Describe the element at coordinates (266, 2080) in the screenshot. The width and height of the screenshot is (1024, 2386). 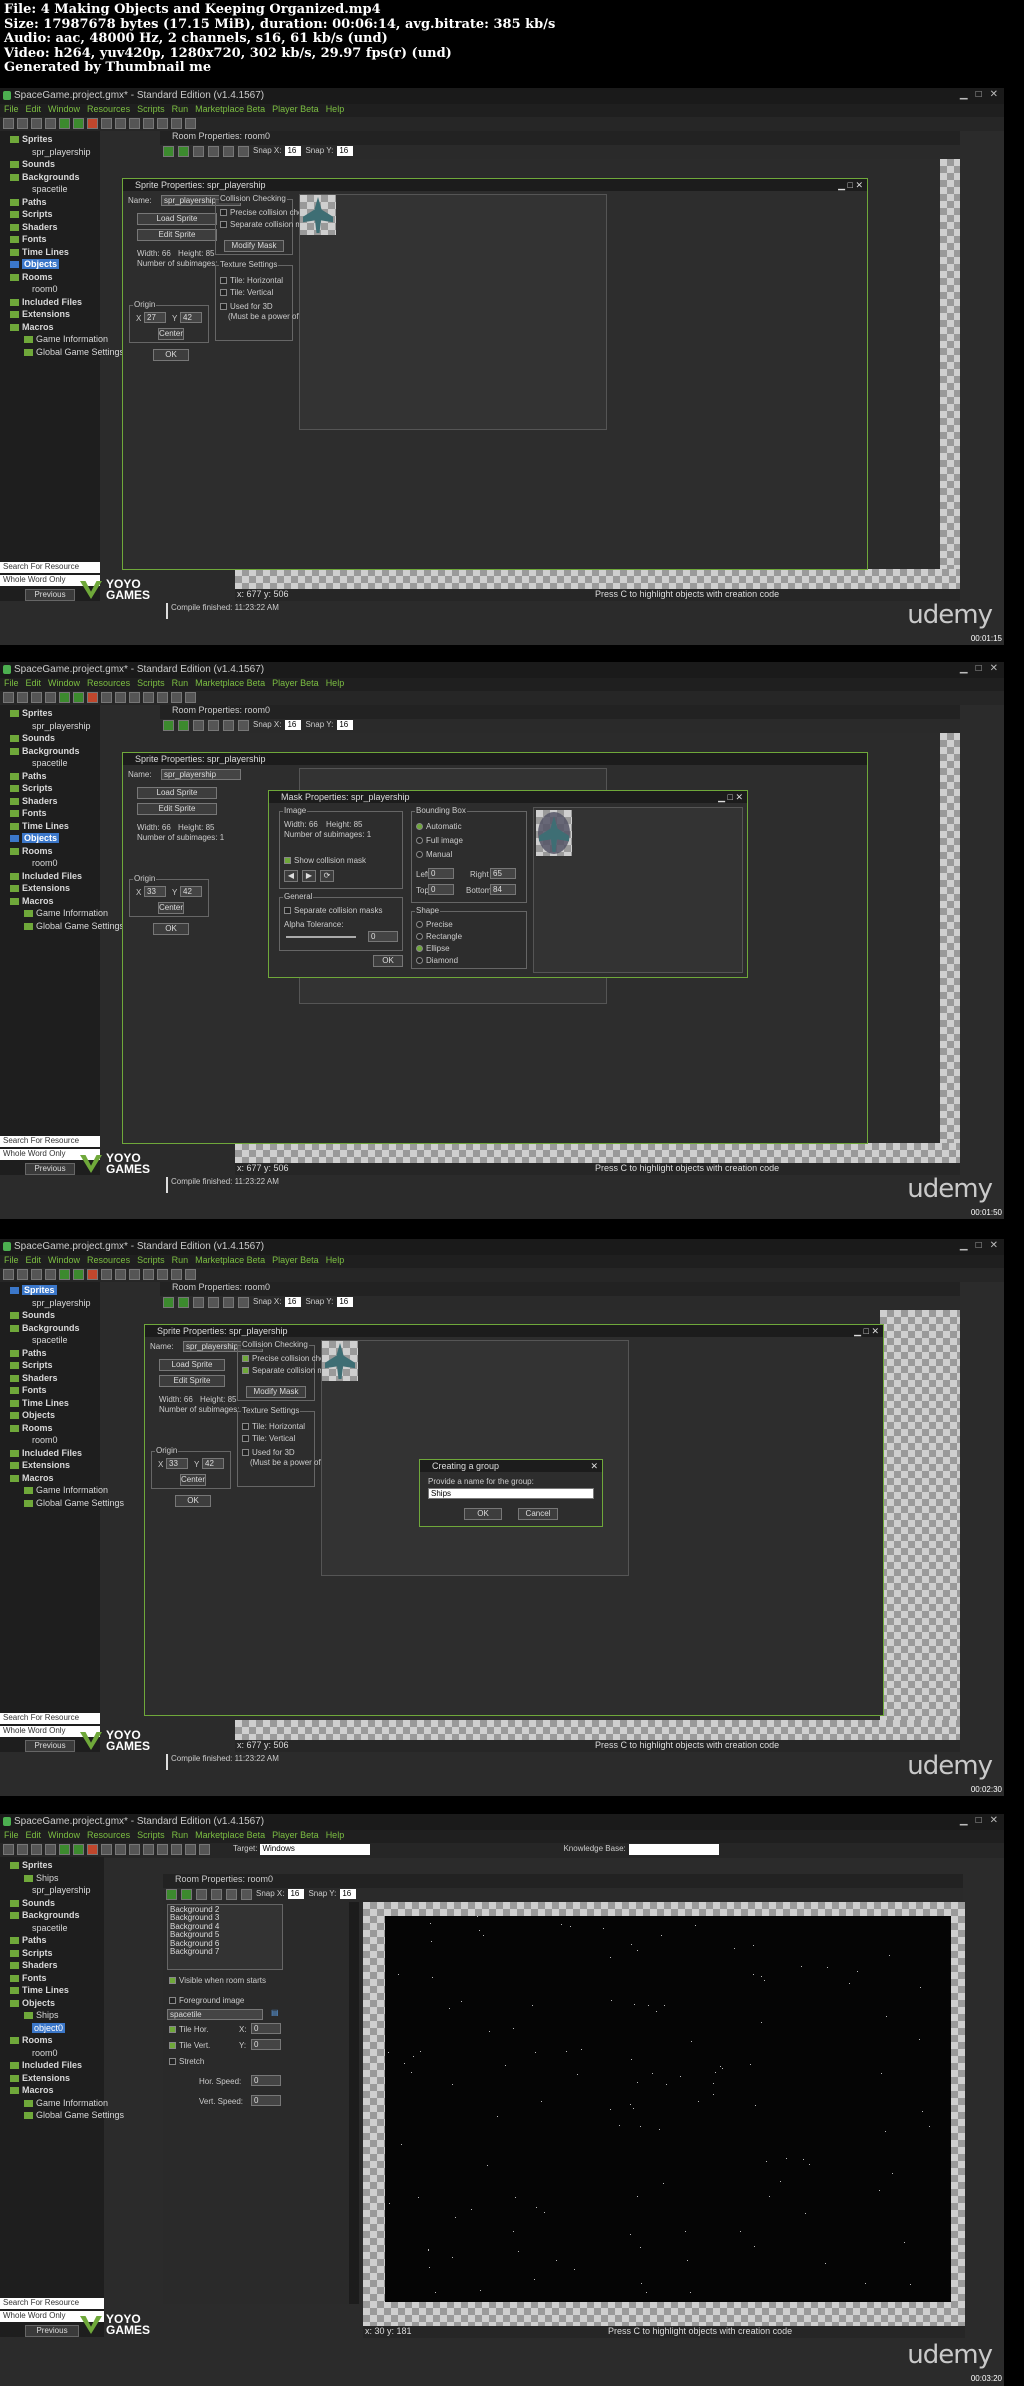
I see `hor-speed-input: 0` at that location.